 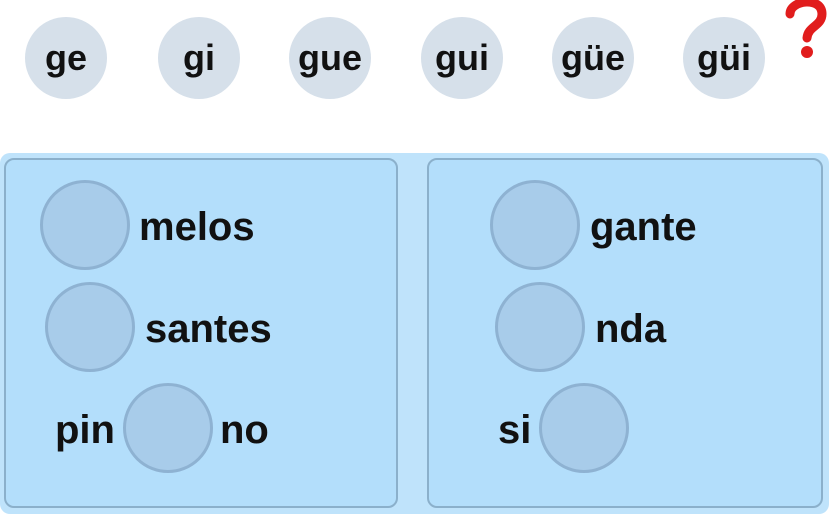 What do you see at coordinates (208, 329) in the screenshot?
I see `word-fragment: santes` at bounding box center [208, 329].